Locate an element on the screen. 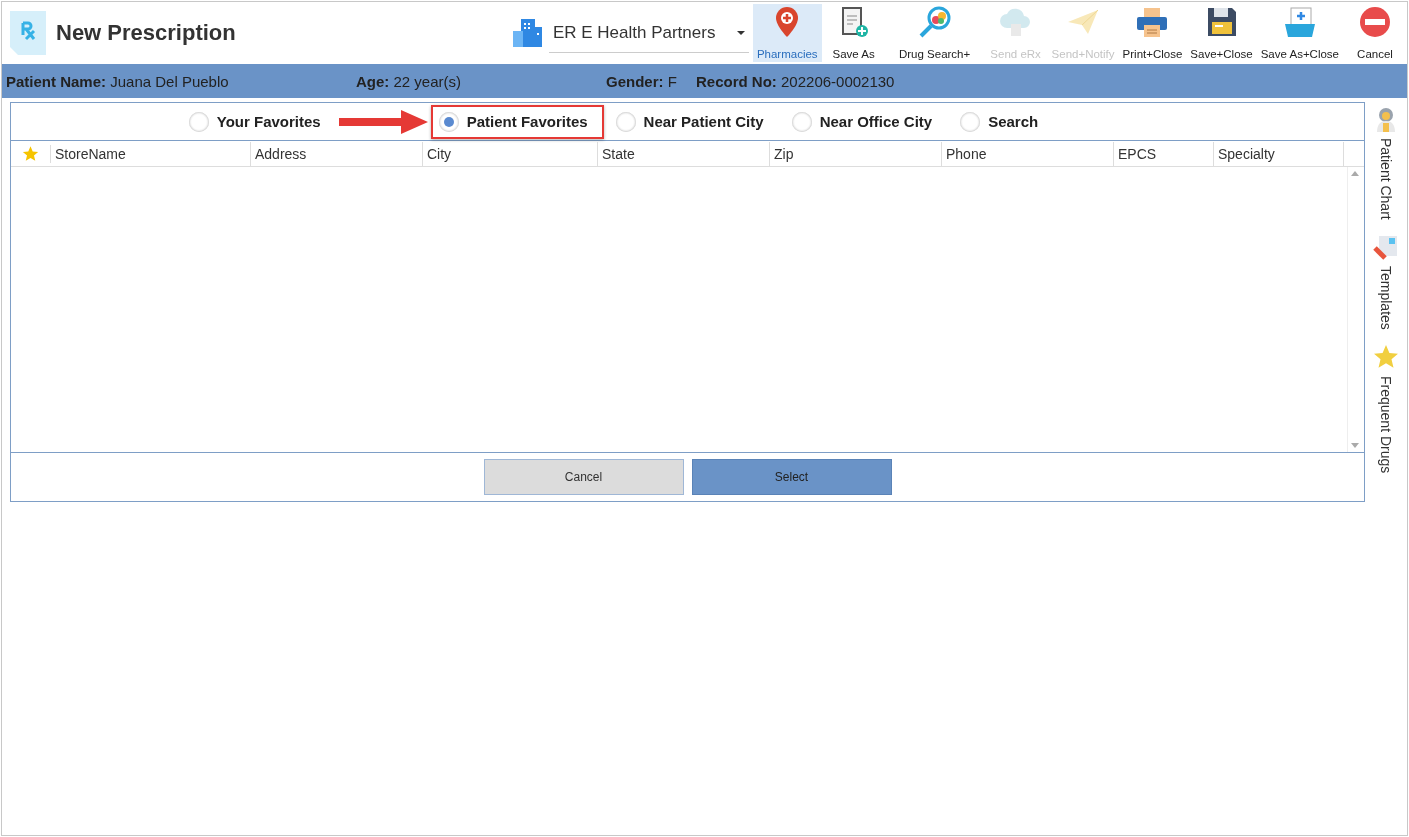  toolbar-button: Pharmacies is located at coordinates (787, 33).